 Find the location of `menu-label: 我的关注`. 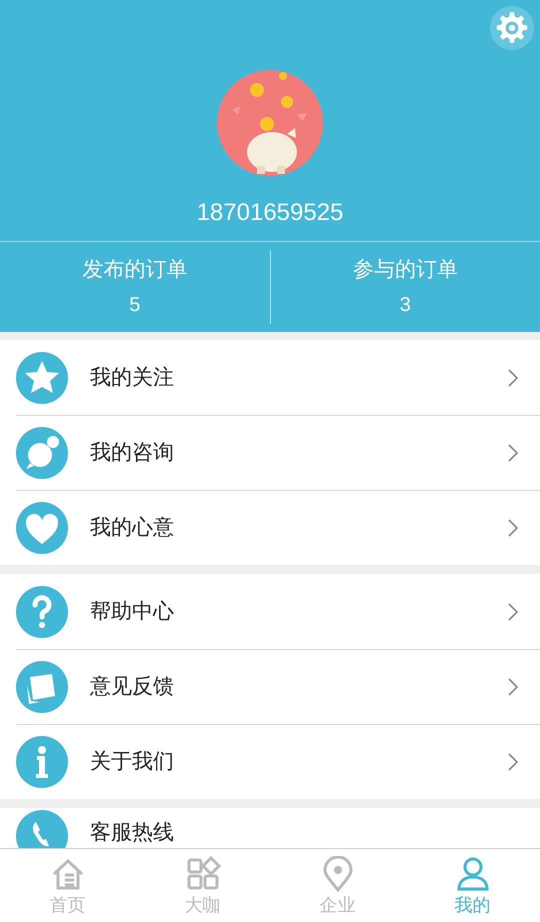

menu-label: 我的关注 is located at coordinates (132, 377).